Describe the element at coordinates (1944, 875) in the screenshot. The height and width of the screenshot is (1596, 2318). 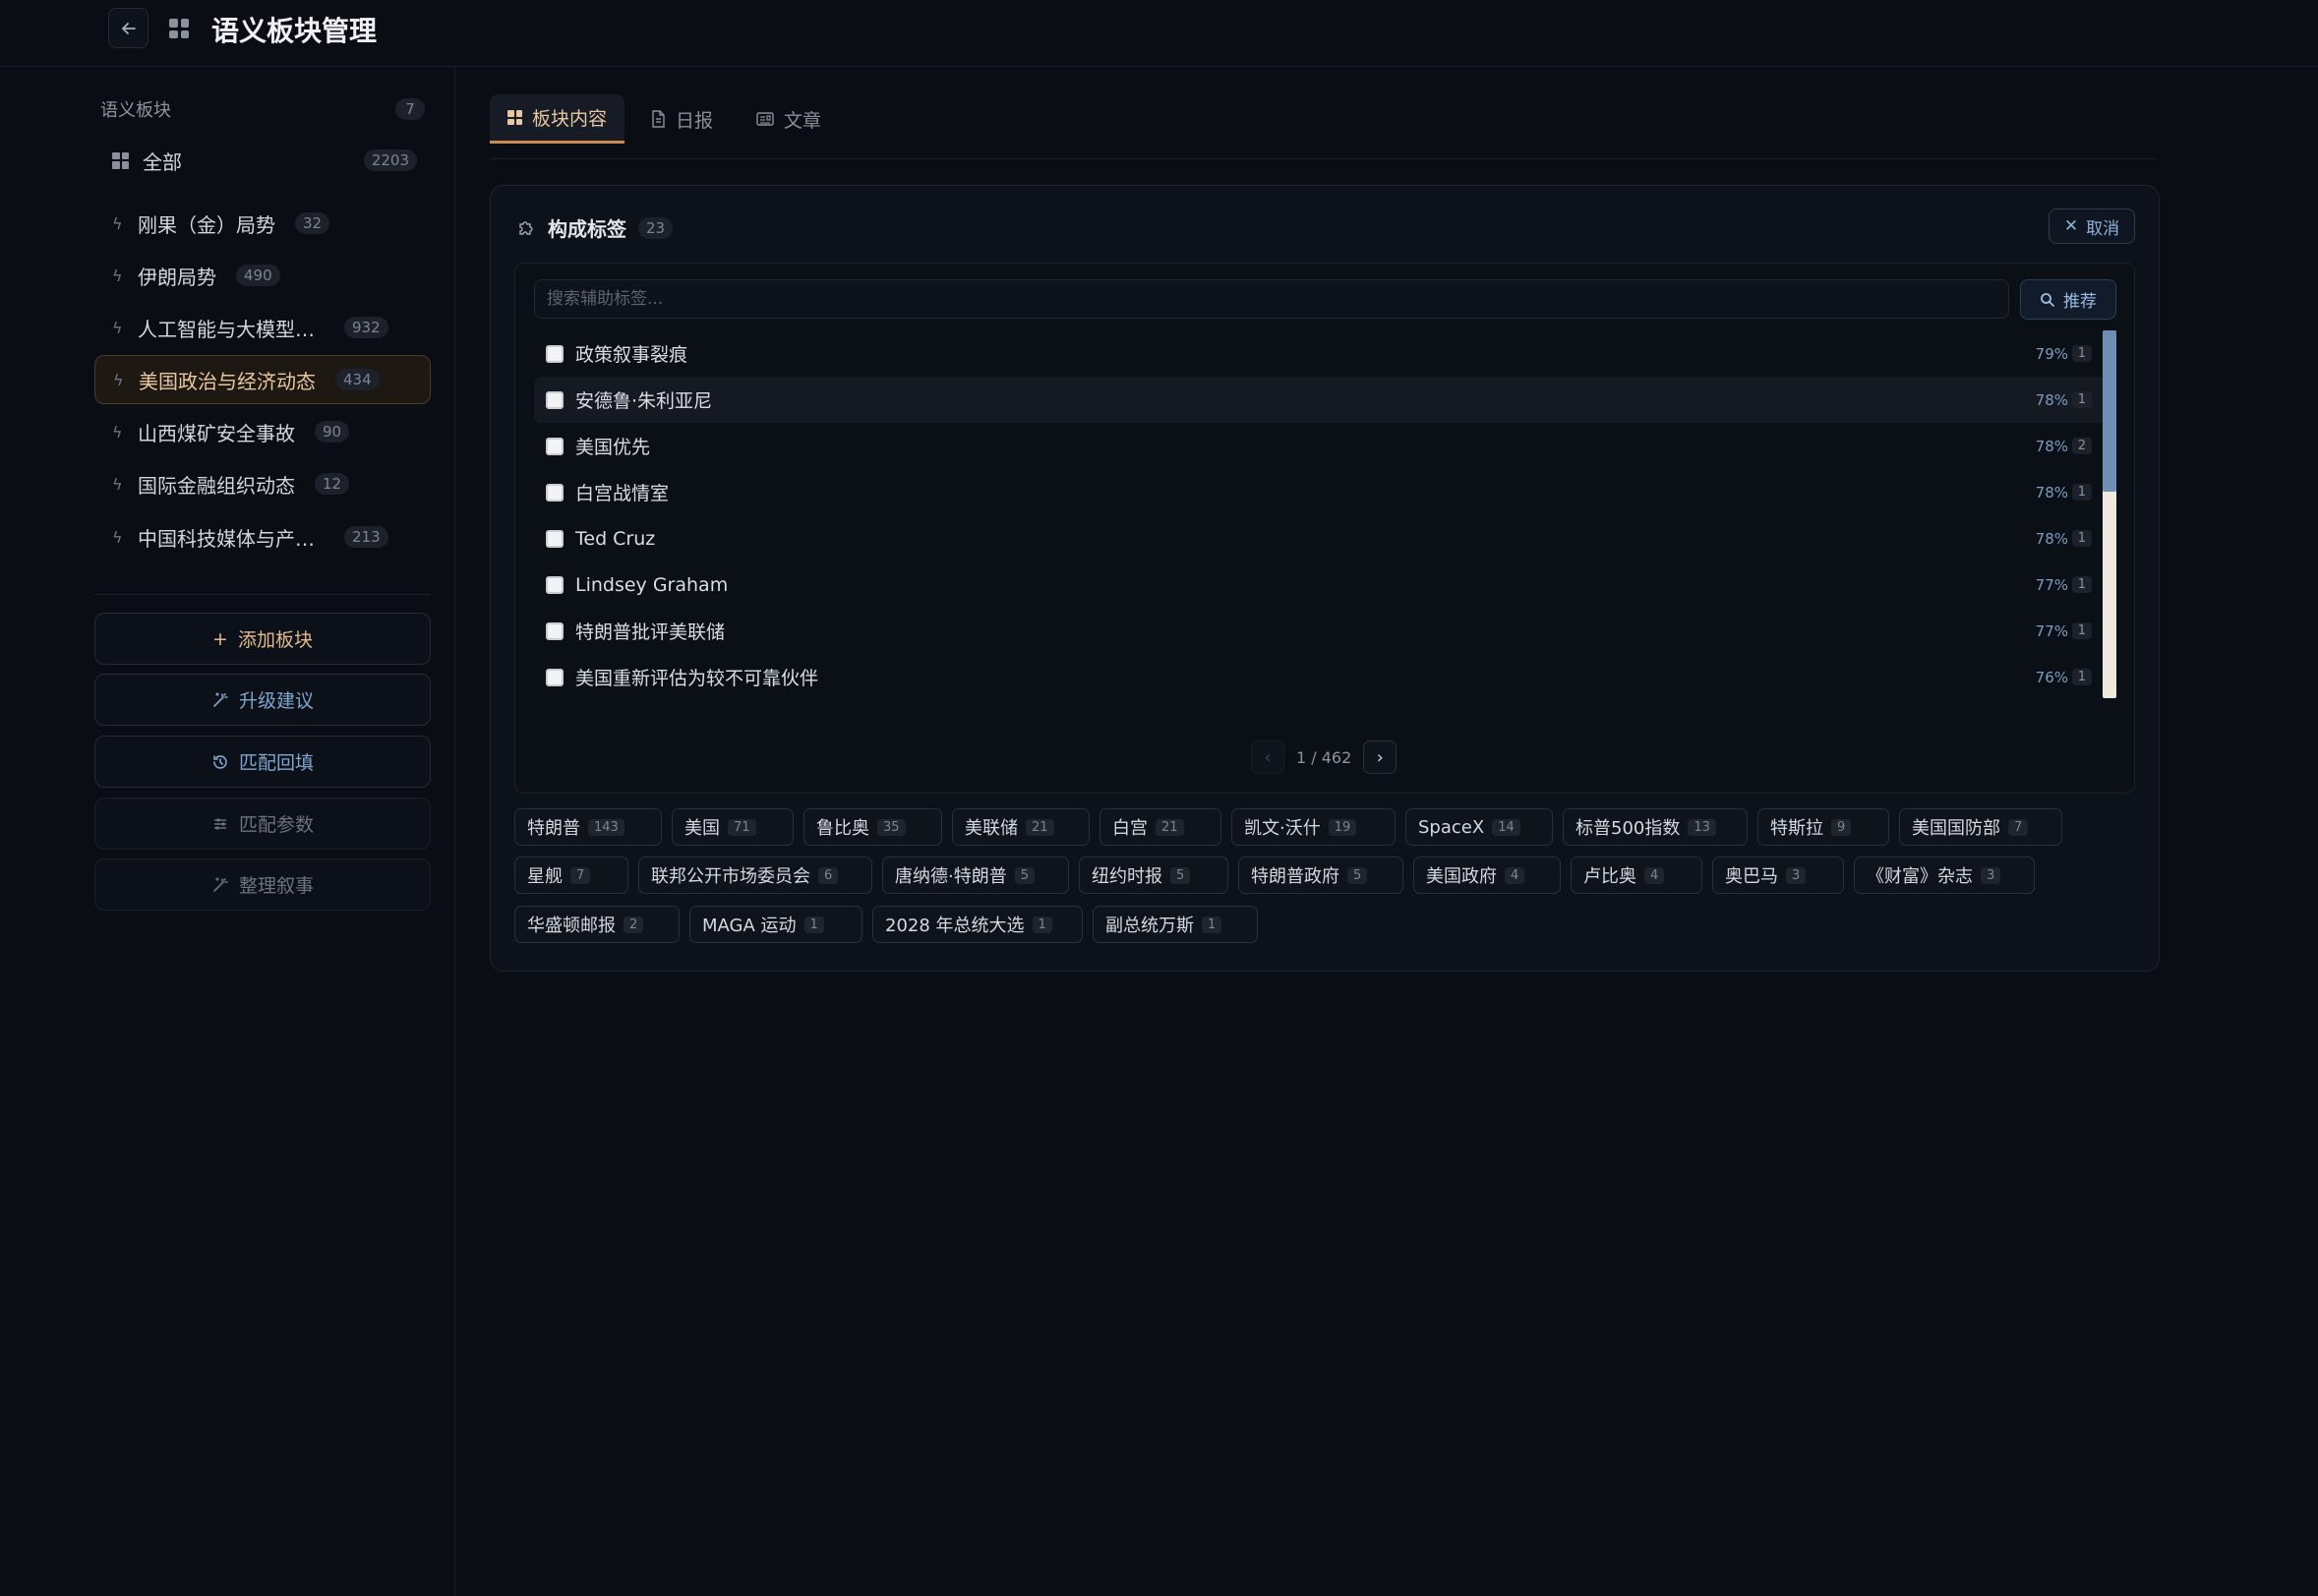
I see `tag-chip: 《财富》杂志 3` at that location.